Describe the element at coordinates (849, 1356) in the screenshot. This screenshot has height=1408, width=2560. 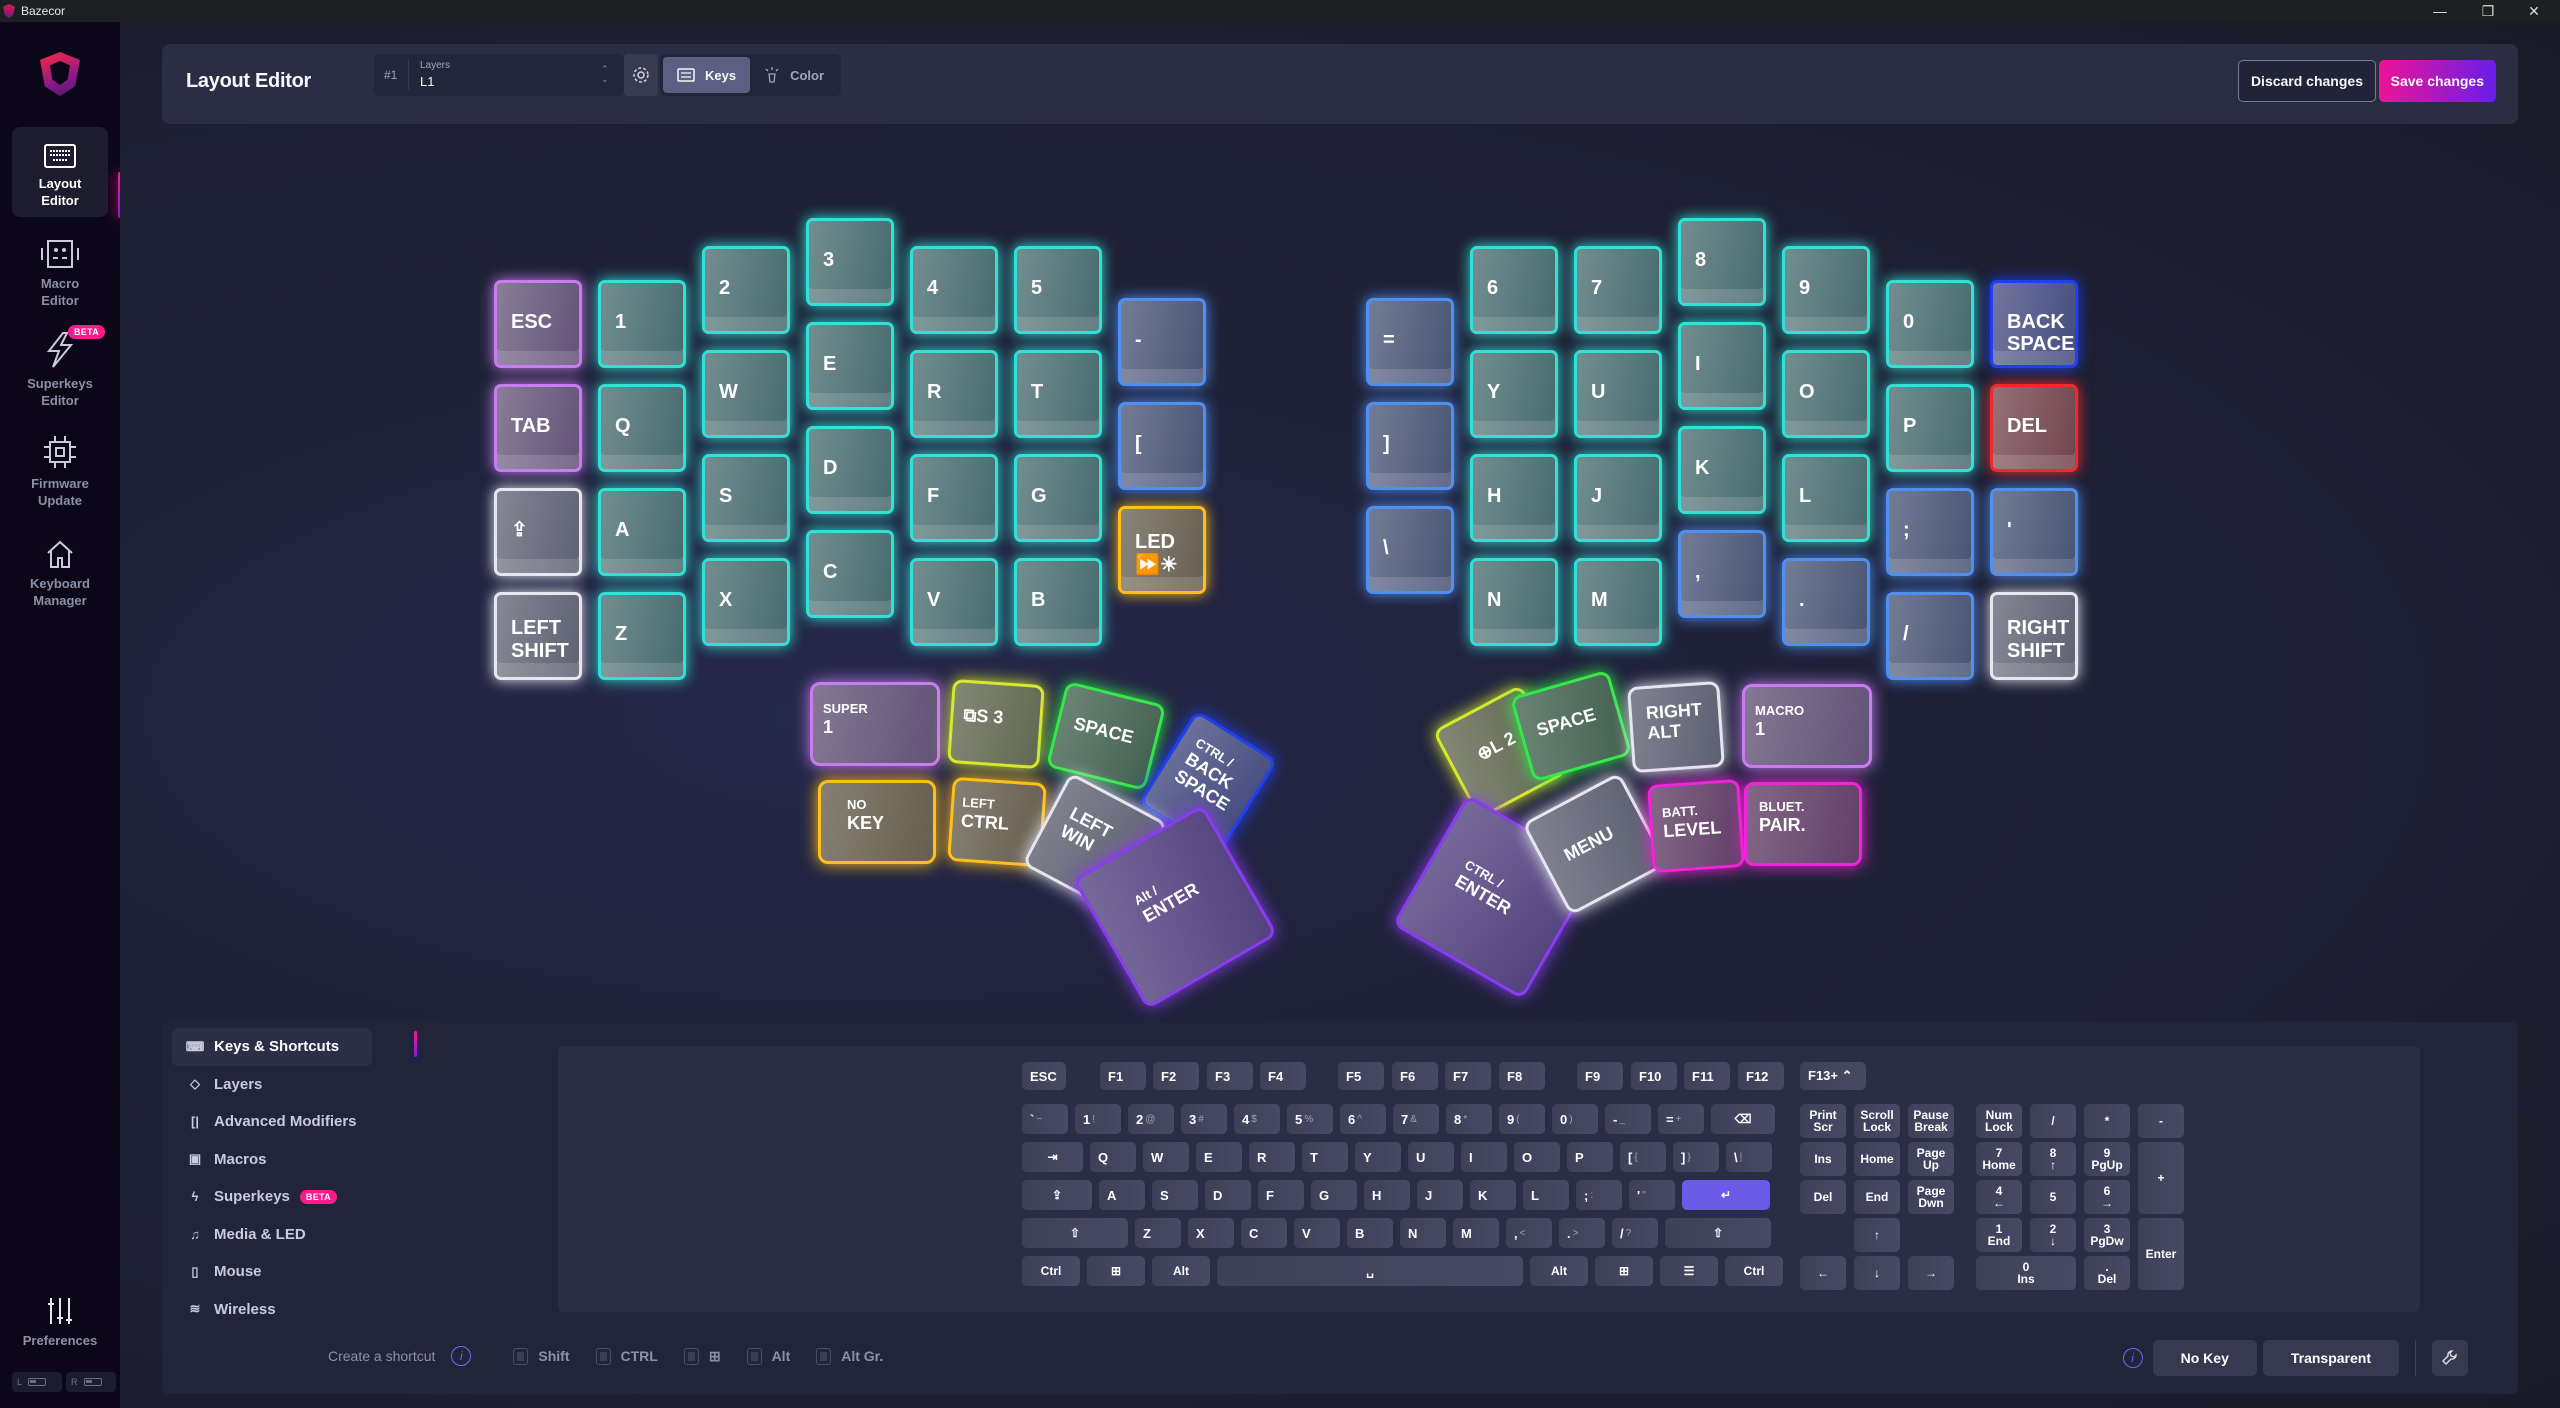
I see `altgr-checkbox: Alt Gr.` at that location.